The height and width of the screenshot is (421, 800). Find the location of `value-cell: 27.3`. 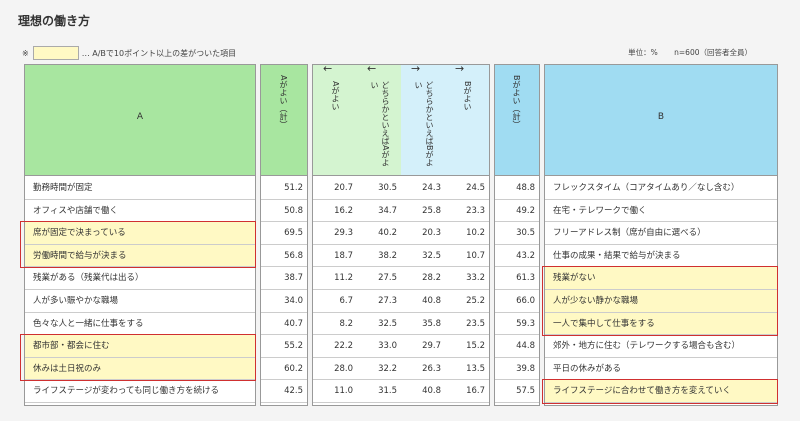

value-cell: 27.3 is located at coordinates (379, 301).